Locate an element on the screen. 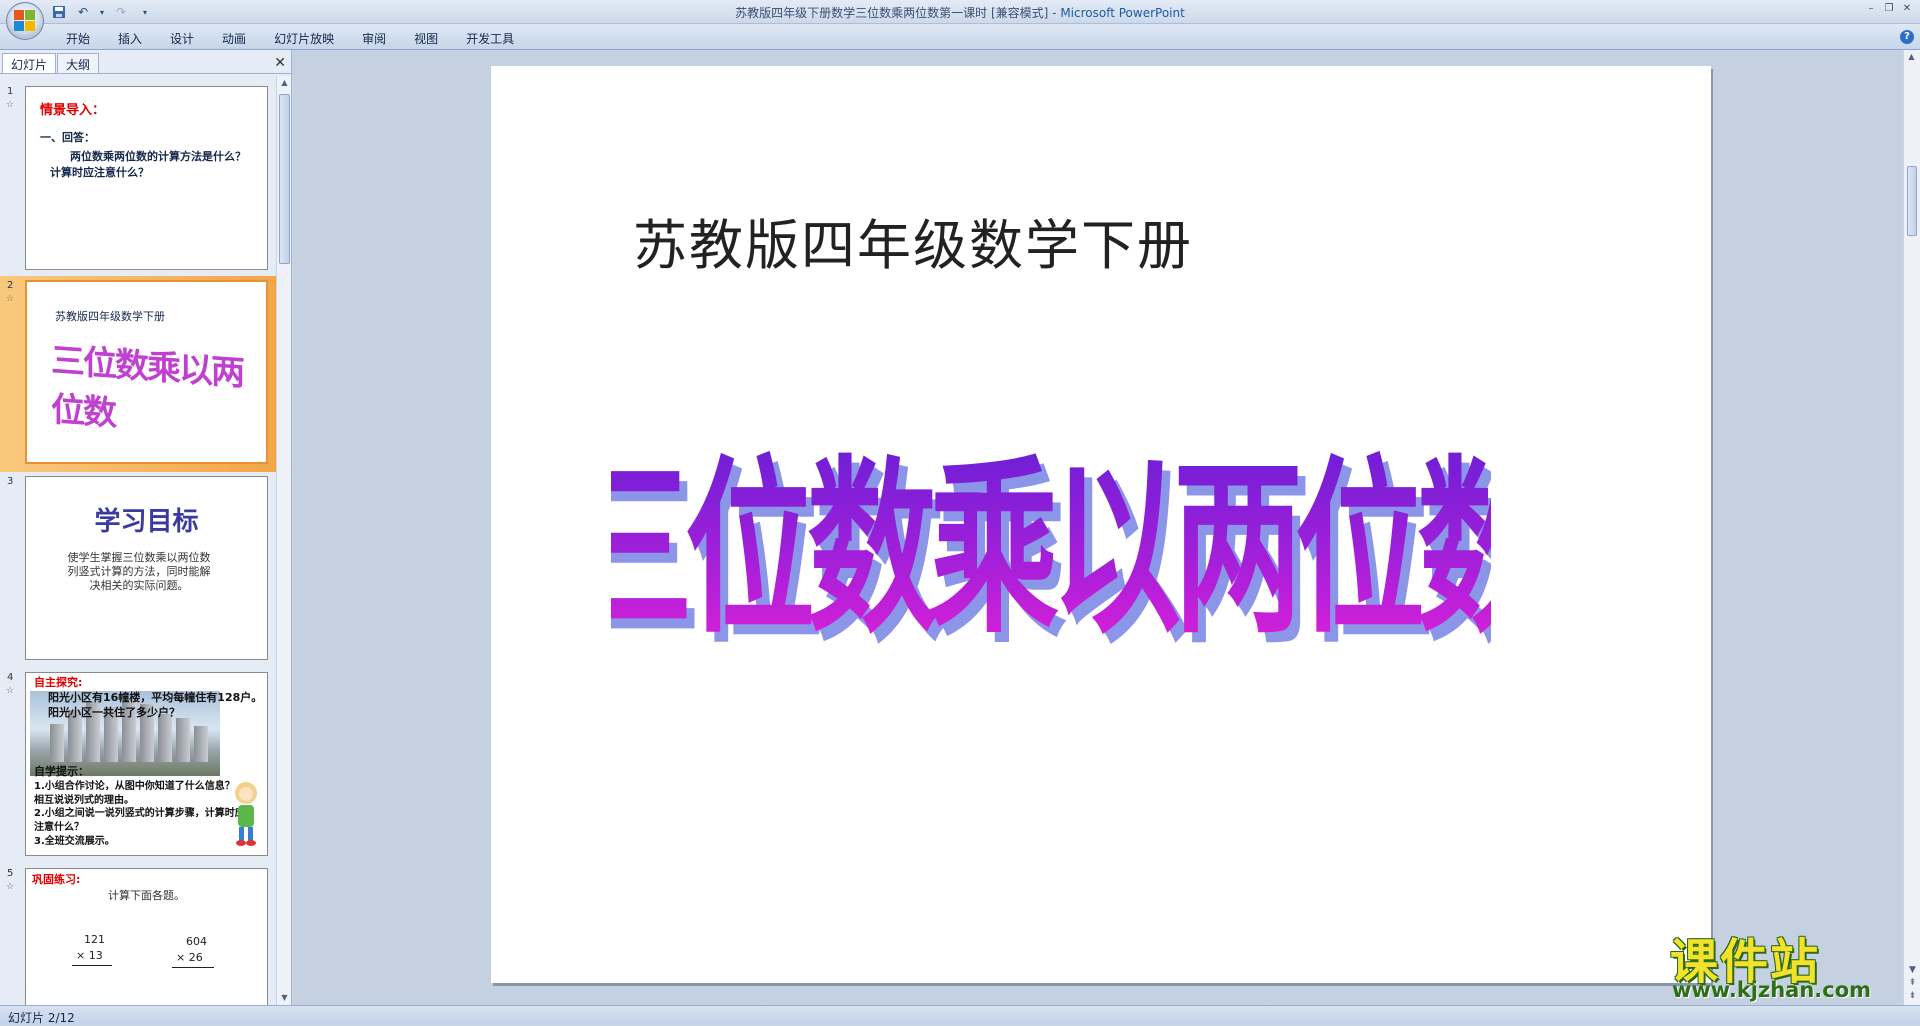 This screenshot has width=1920, height=1026. previous-slide-icon: ⇞ is located at coordinates (1912, 983).